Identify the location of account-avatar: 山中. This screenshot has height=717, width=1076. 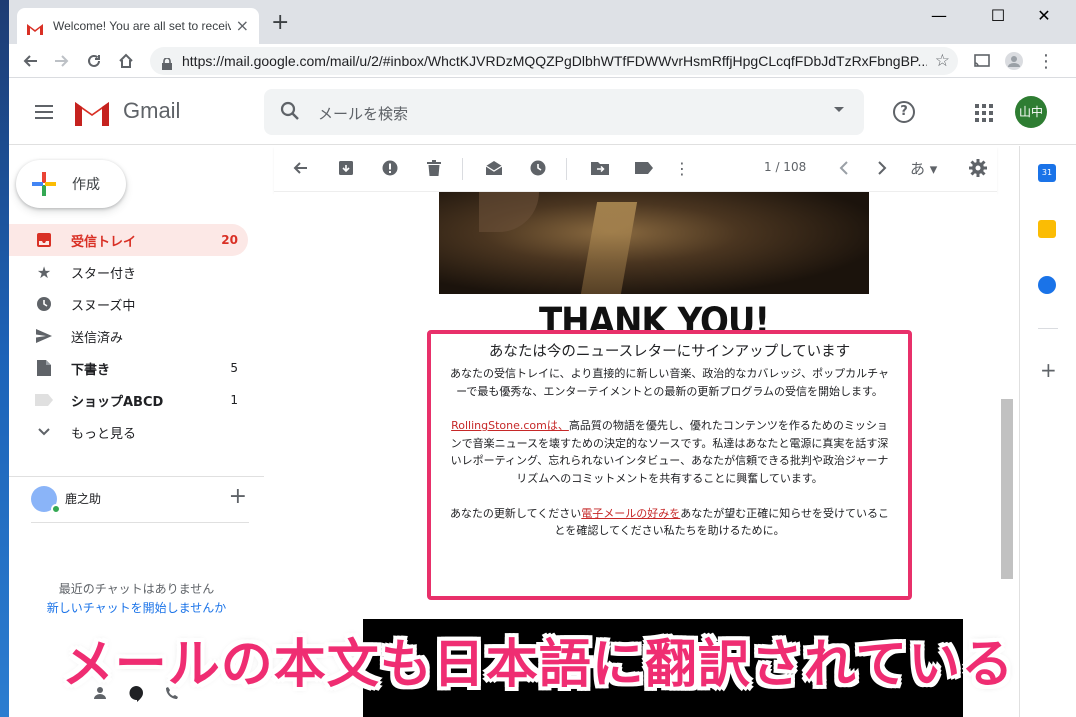
(1031, 112).